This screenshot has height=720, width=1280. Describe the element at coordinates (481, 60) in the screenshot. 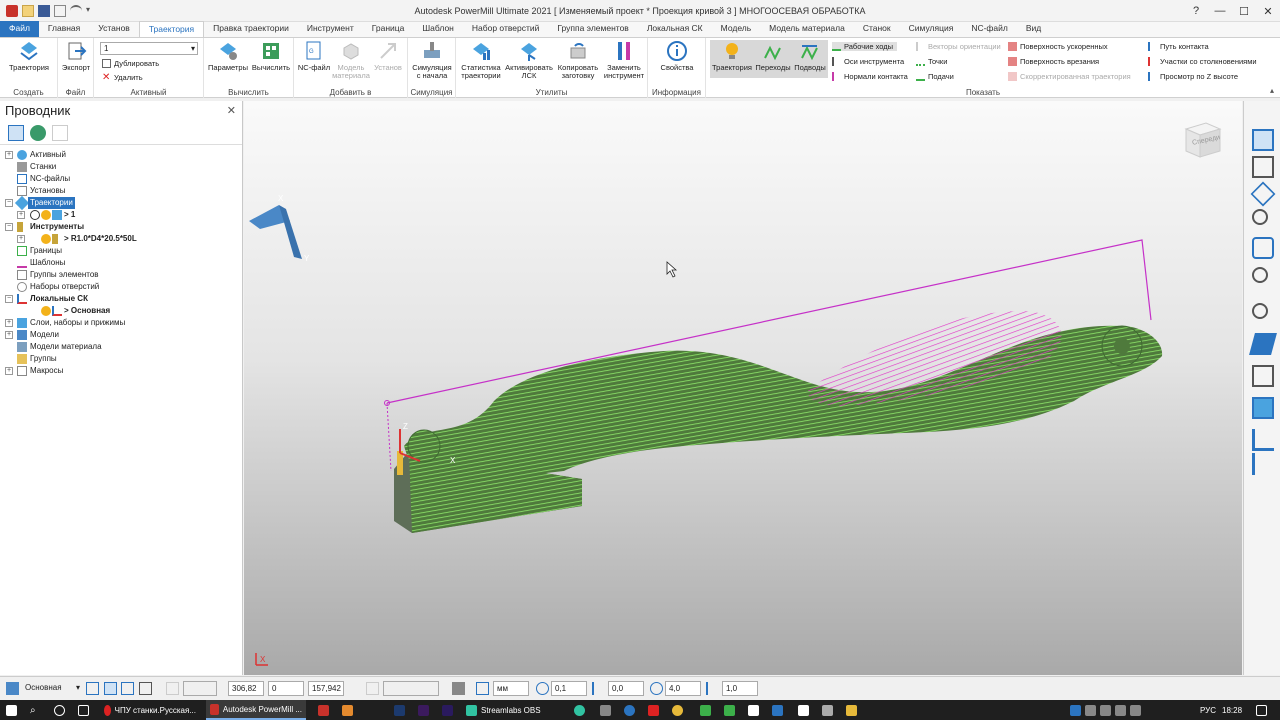

I see `toolpath-stats-button: Статистика траектории` at that location.